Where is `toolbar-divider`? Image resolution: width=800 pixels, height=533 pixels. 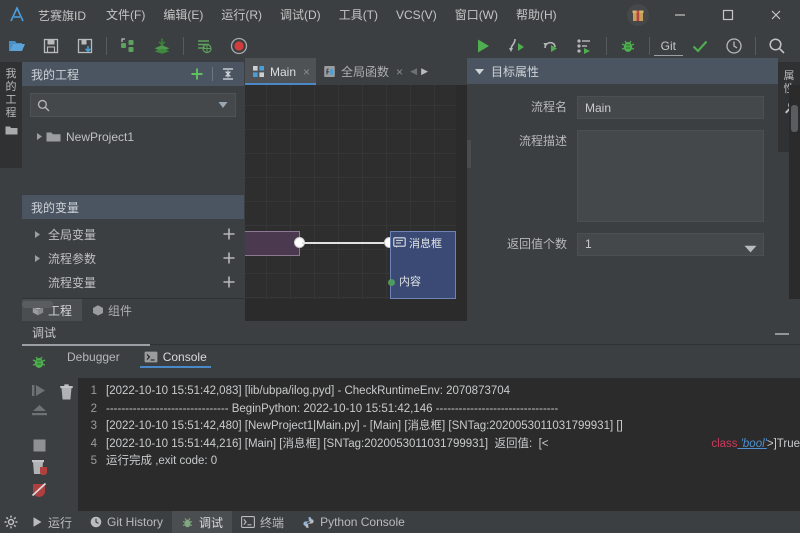
toolbar-divider is located at coordinates (106, 46).